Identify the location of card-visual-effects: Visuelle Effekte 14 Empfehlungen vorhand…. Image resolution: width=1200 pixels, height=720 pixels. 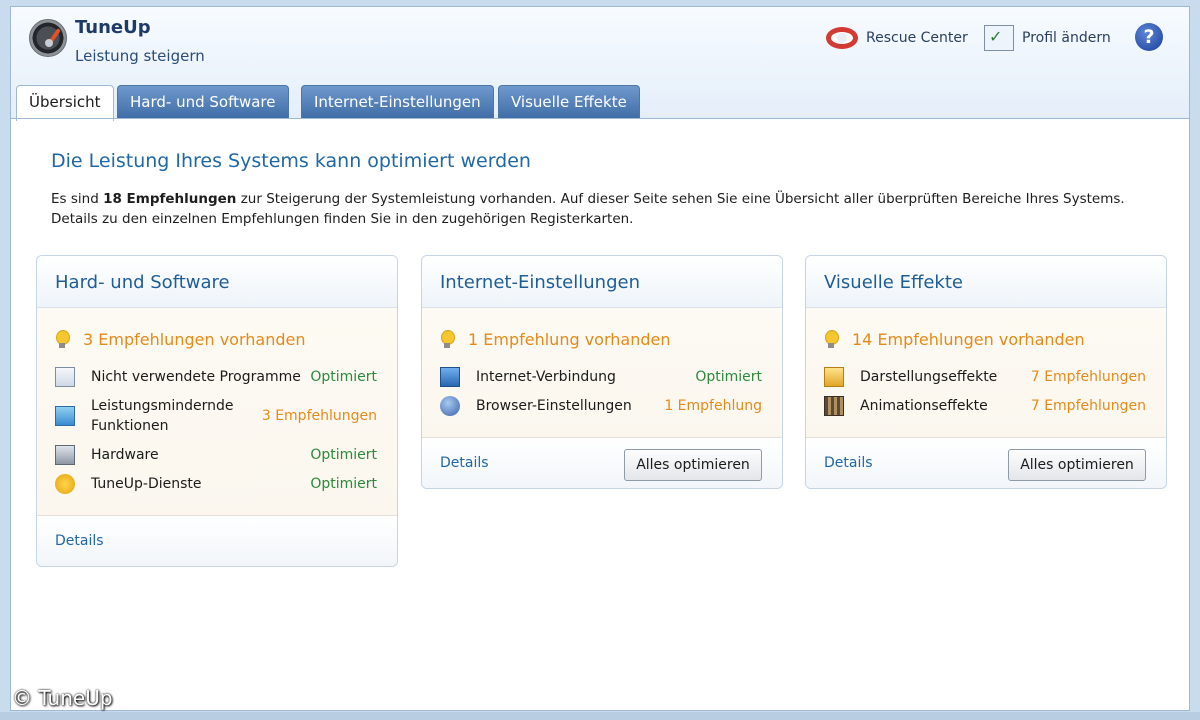
(986, 372).